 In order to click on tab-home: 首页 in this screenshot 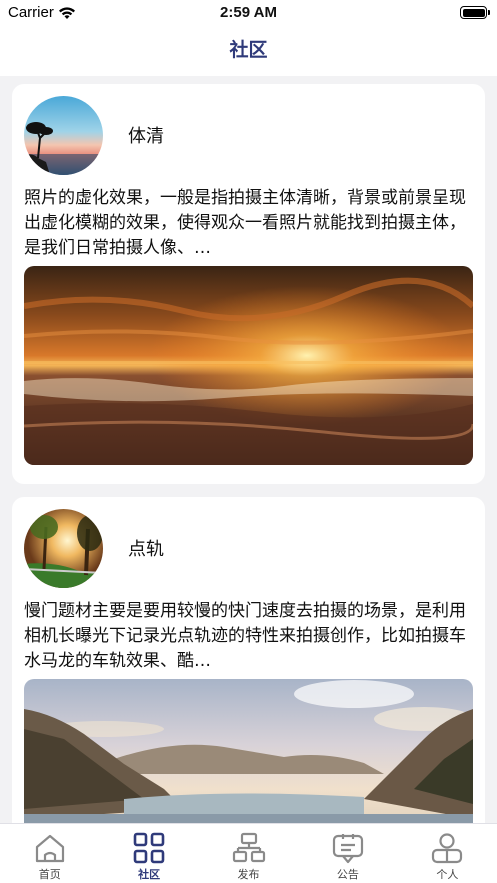, I will do `click(49, 853)`.